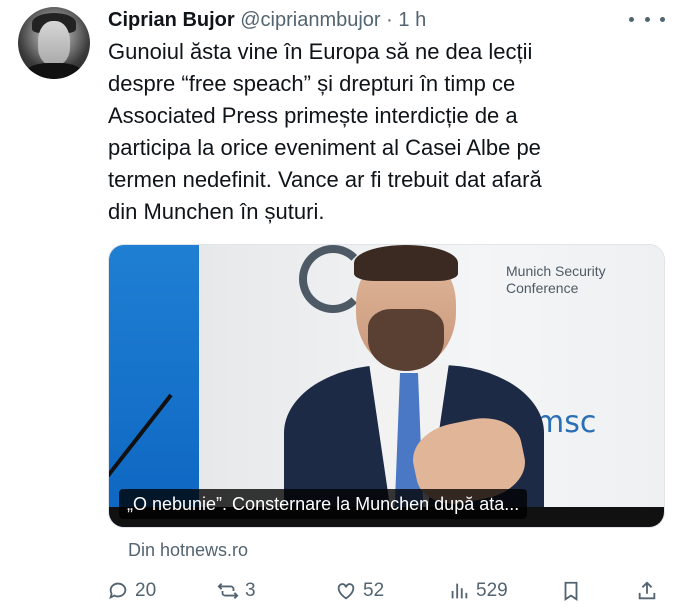  Describe the element at coordinates (412, 20) in the screenshot. I see `tweet-timestamp: 1 h` at that location.